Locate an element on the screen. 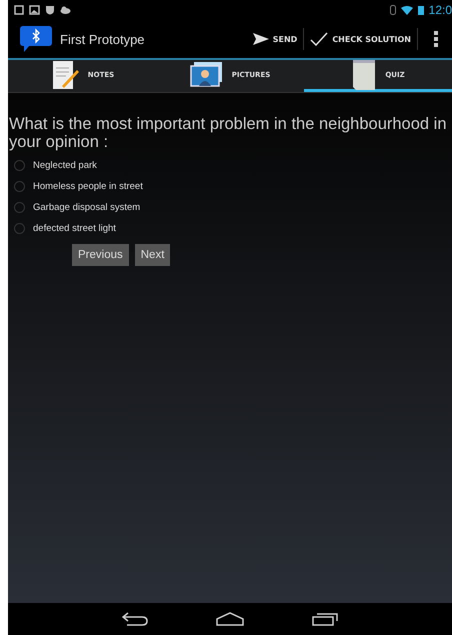 The image size is (452, 635). answer-option: Garbage disposal system is located at coordinates (230, 207).